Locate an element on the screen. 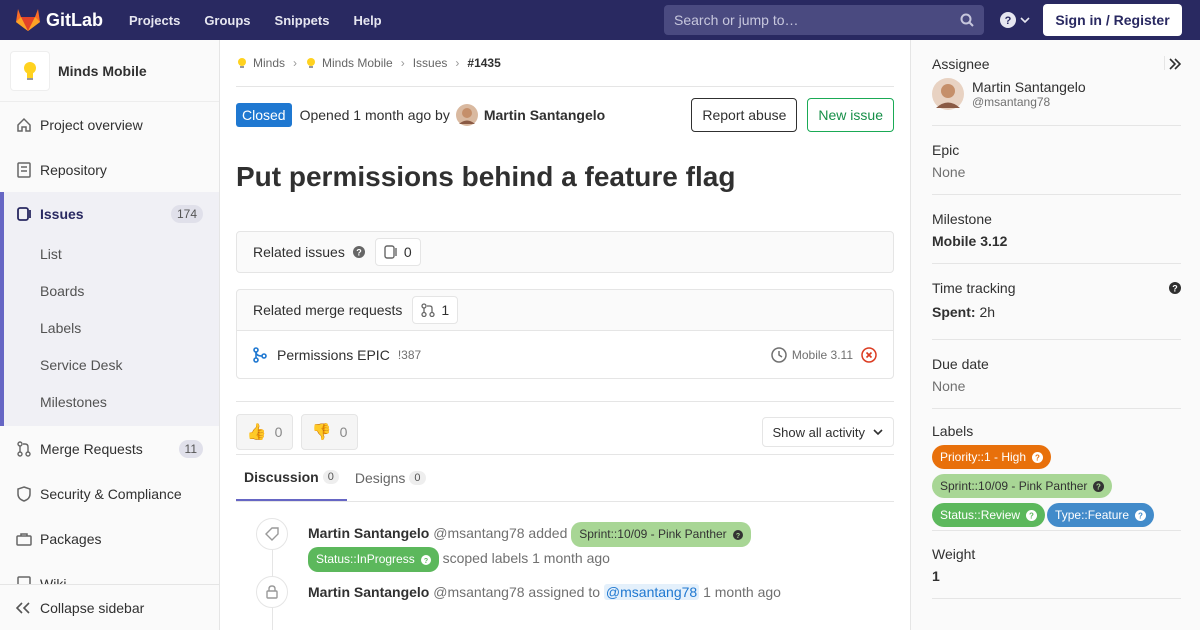 Image resolution: width=1200 pixels, height=630 pixels. sidebar-subitem-list: List is located at coordinates (111, 254).